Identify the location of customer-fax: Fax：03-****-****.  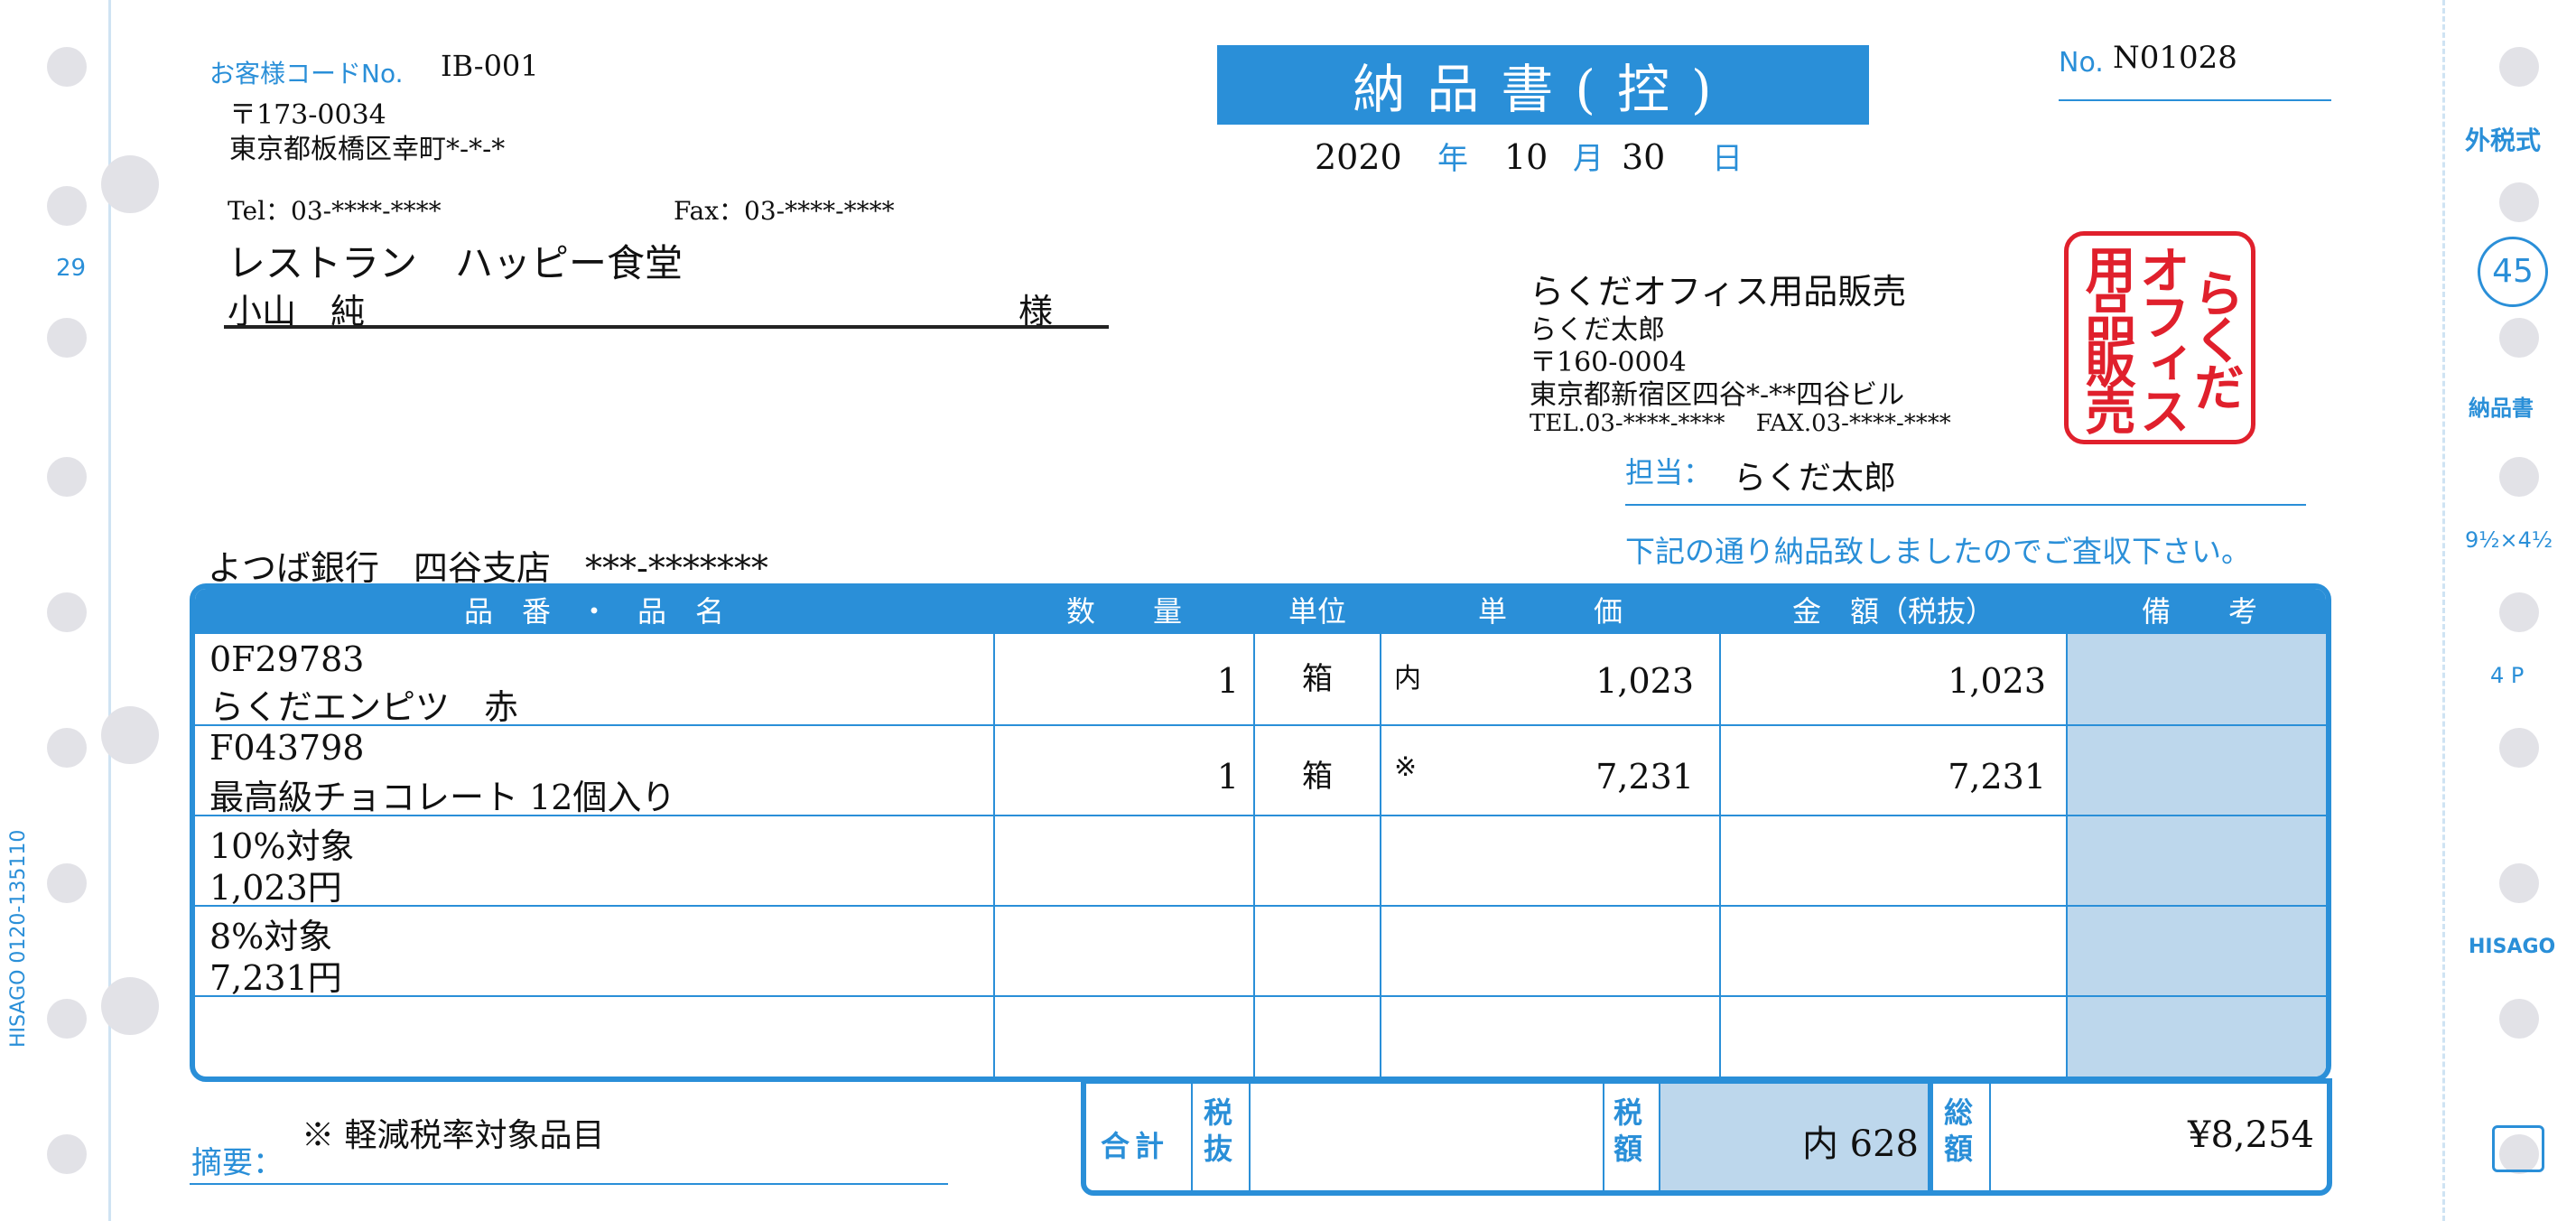
(784, 211).